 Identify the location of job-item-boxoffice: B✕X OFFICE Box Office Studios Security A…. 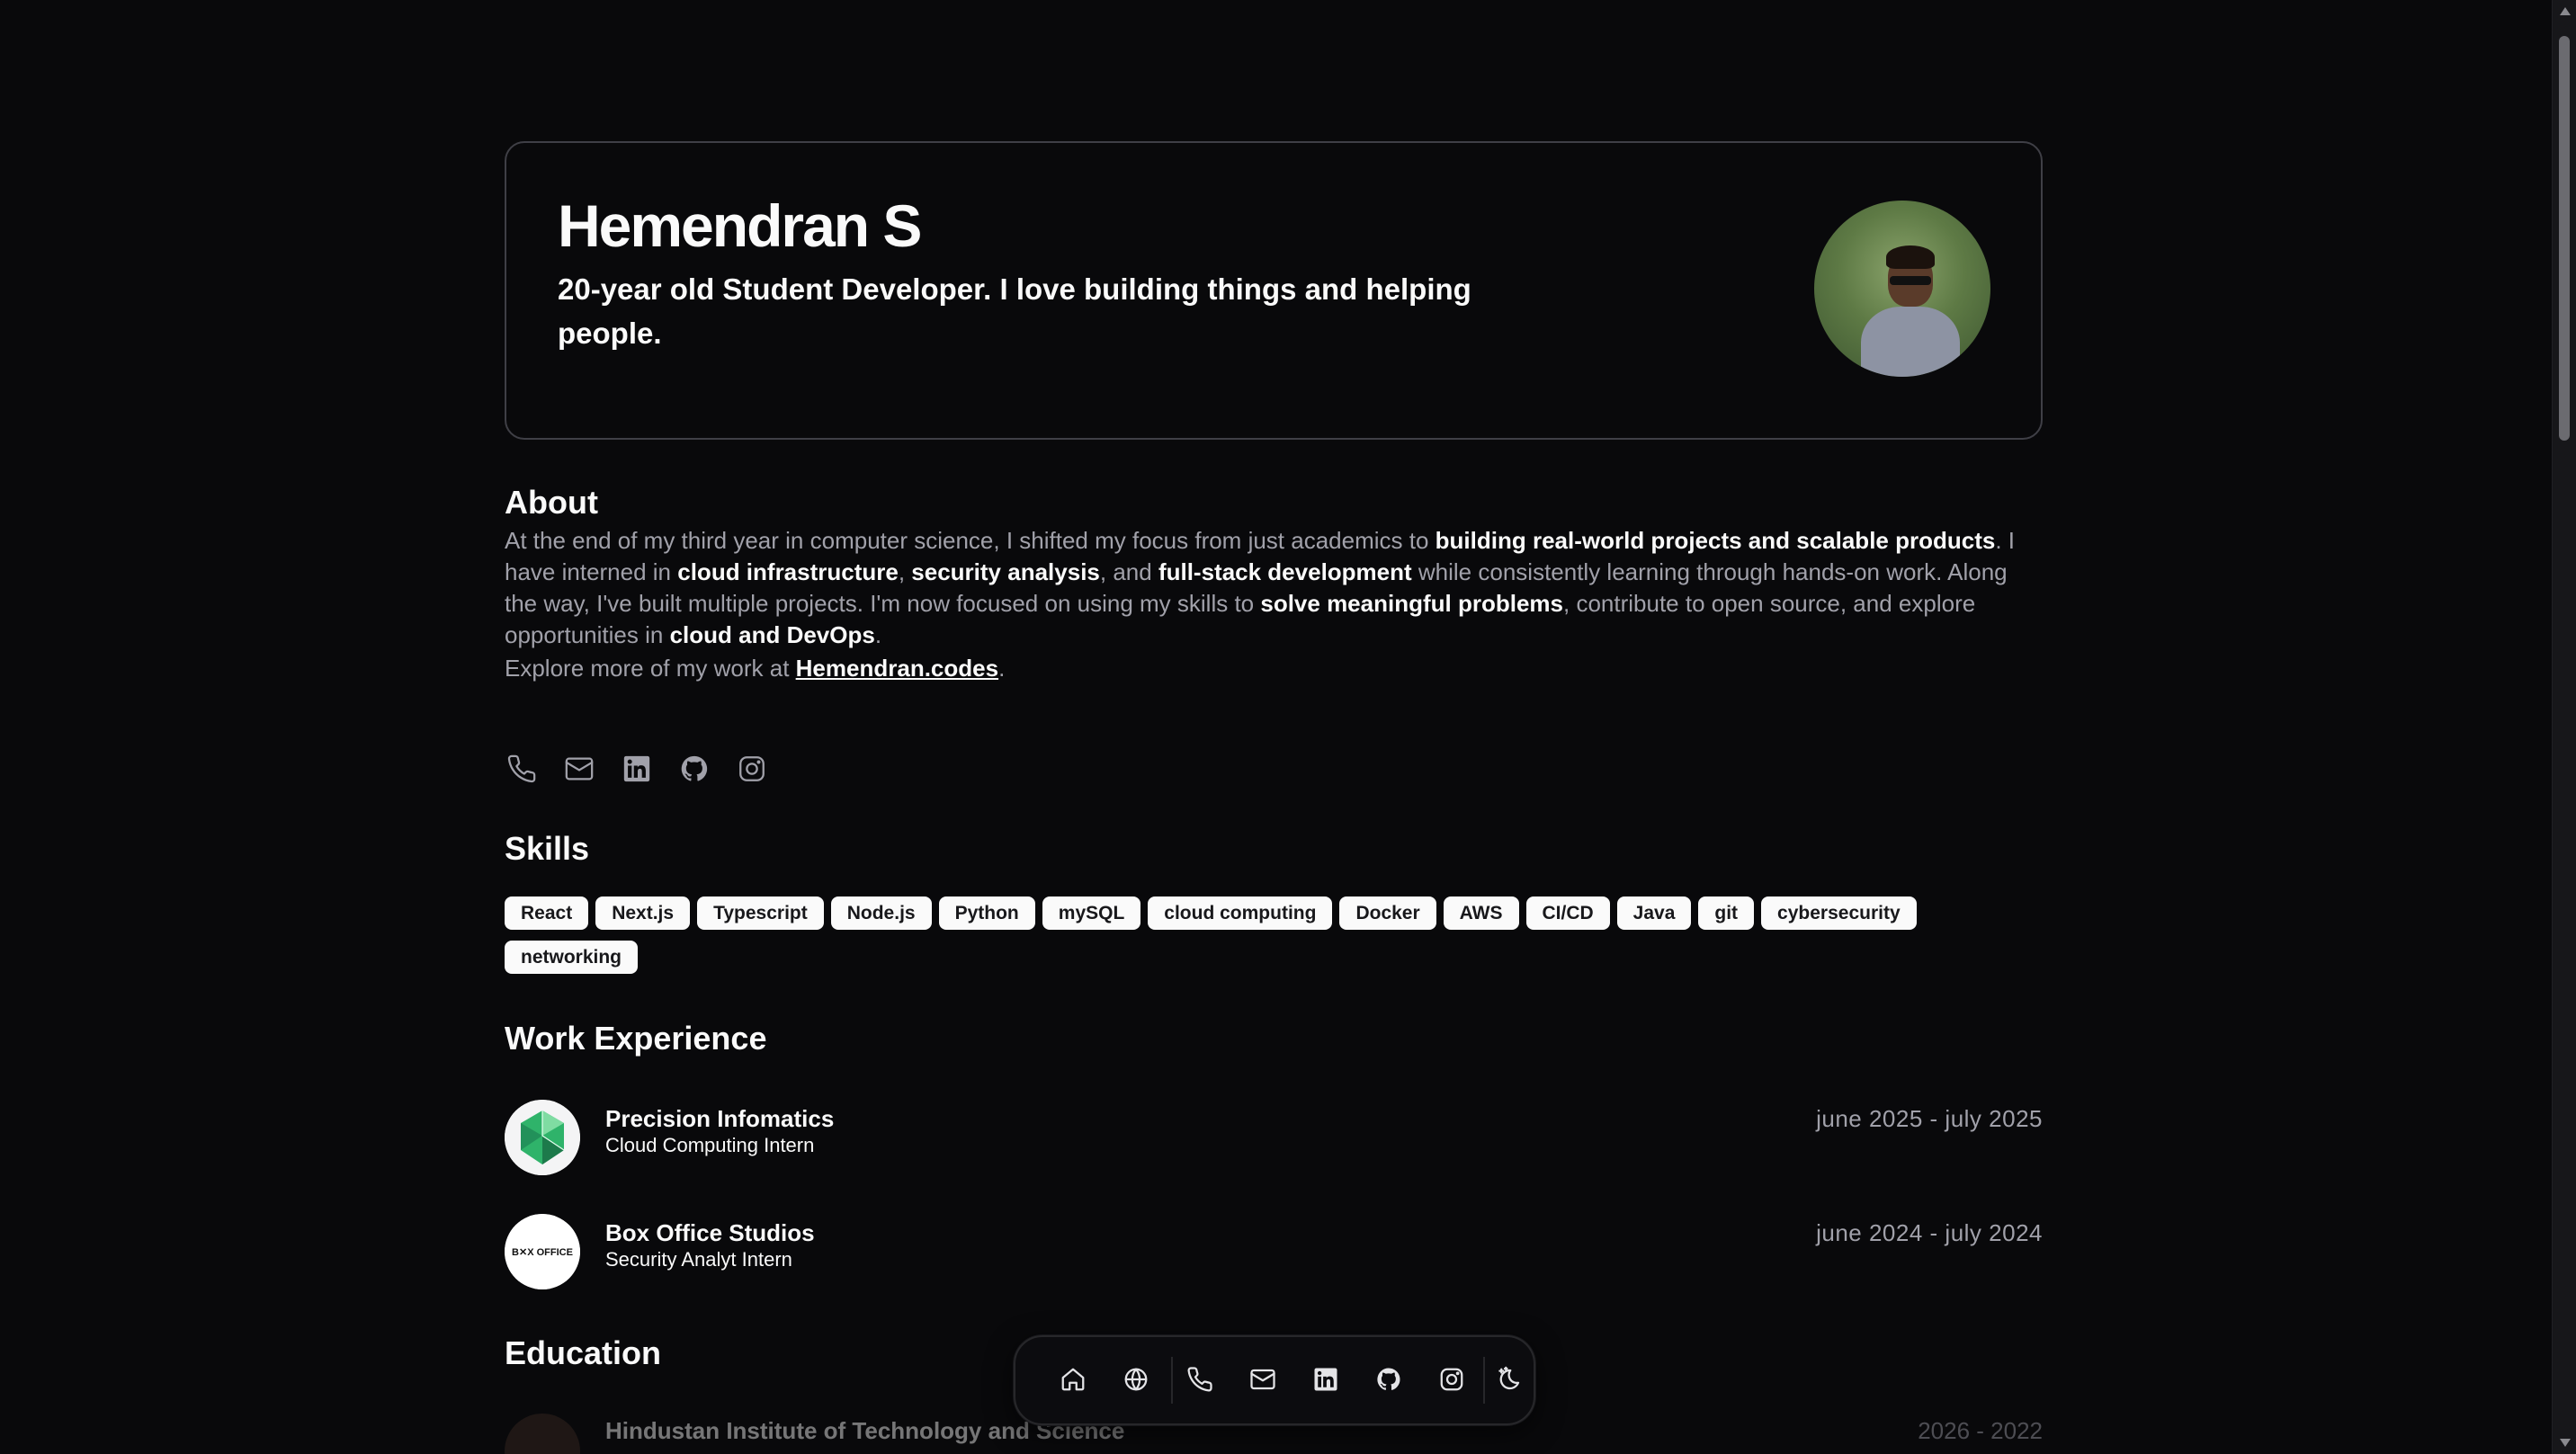
(1274, 1252).